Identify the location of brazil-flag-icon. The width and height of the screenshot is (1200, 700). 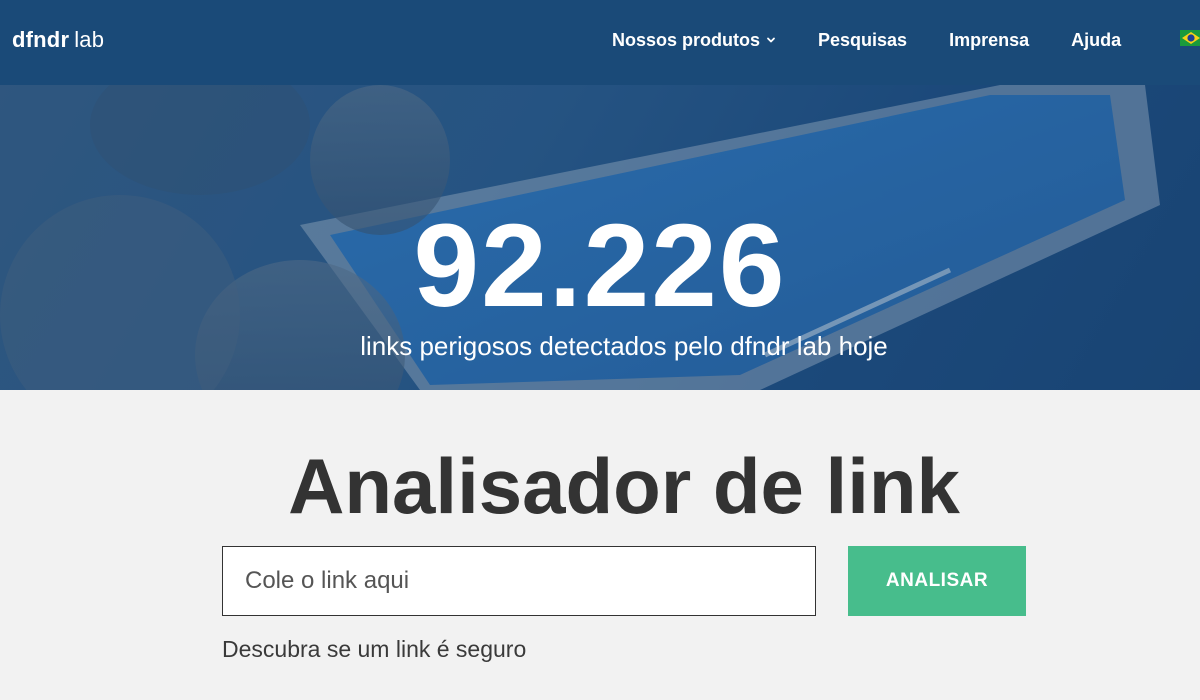
(1190, 38).